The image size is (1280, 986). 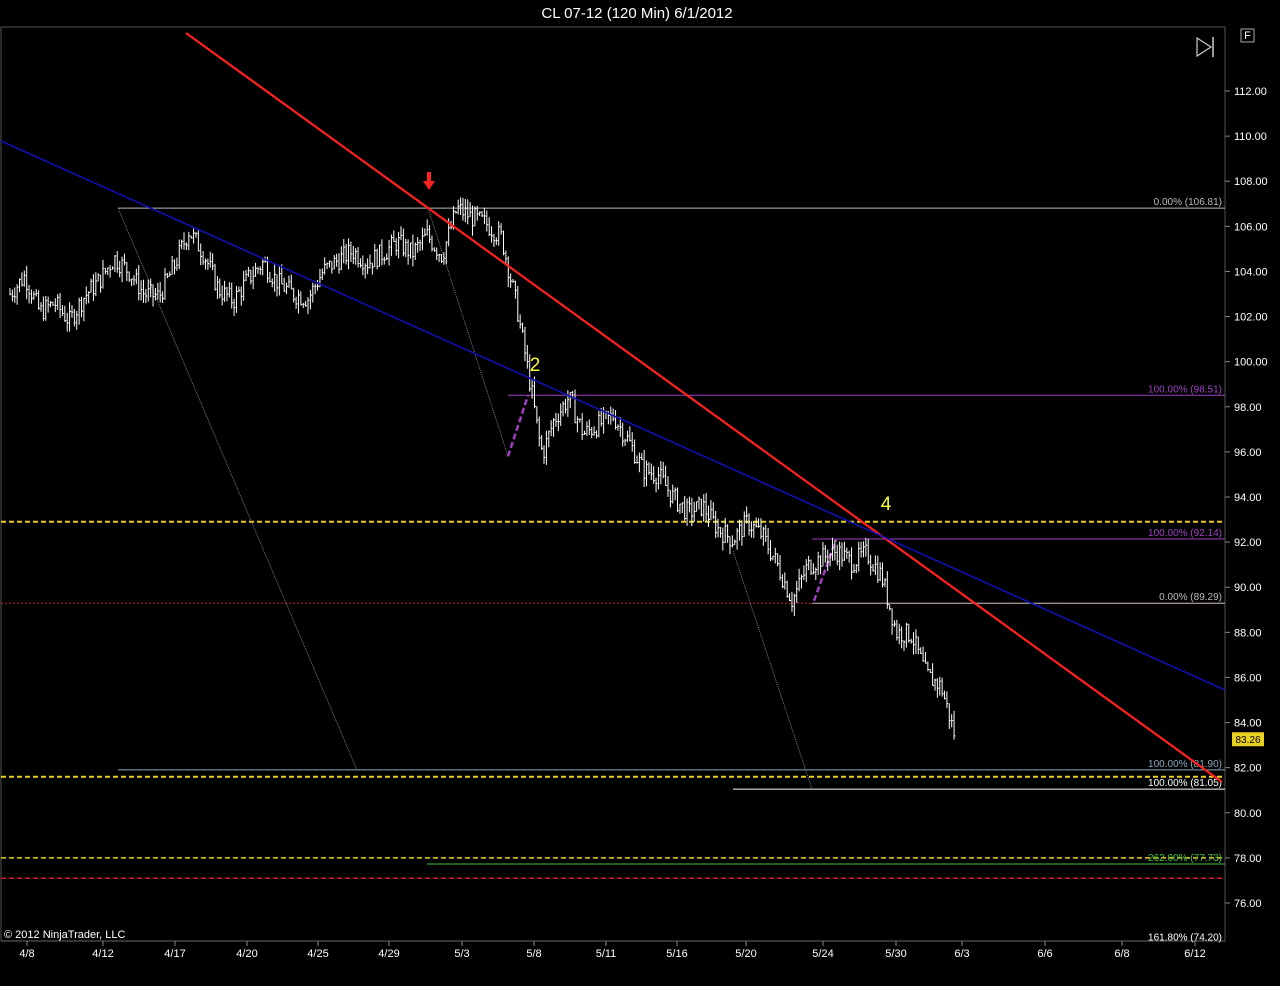 What do you see at coordinates (1248, 408) in the screenshot?
I see `y-tick-label: 98.00` at bounding box center [1248, 408].